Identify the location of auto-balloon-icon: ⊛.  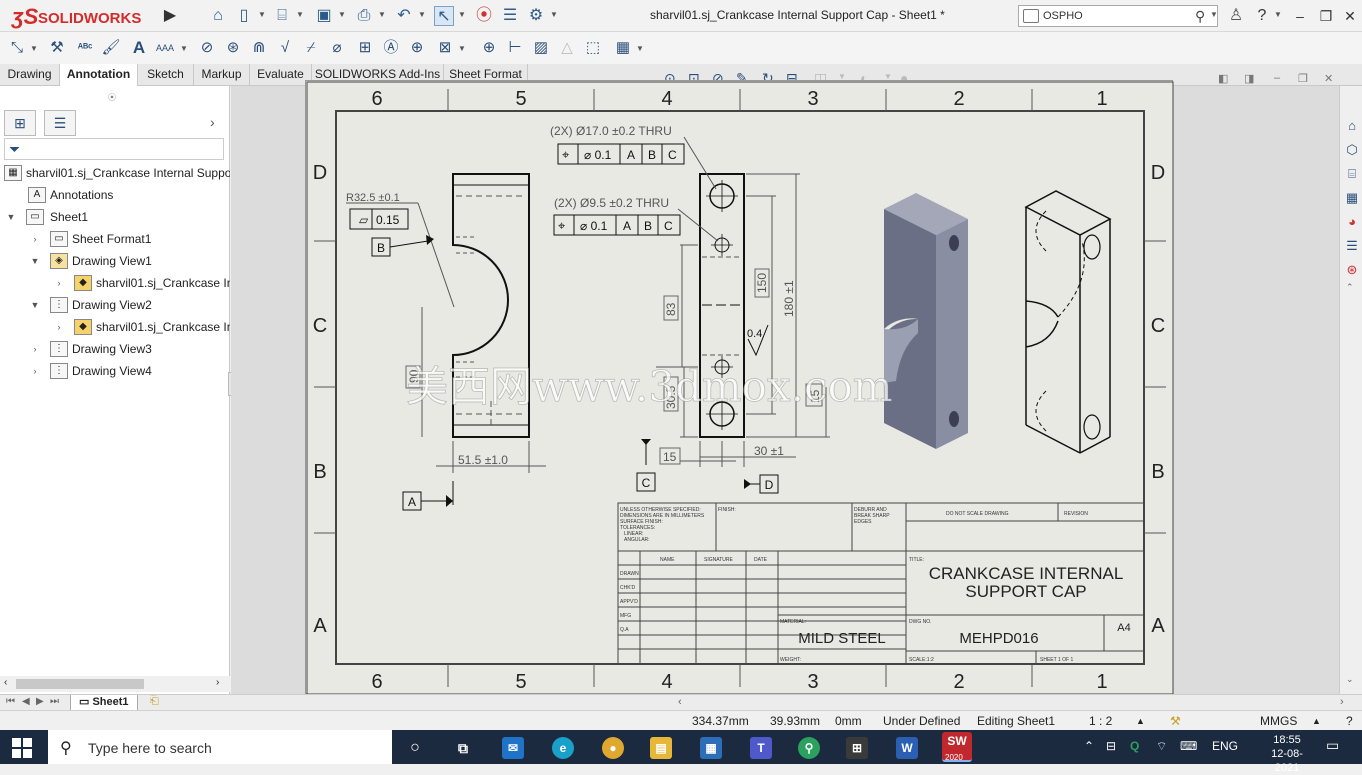
(233, 48).